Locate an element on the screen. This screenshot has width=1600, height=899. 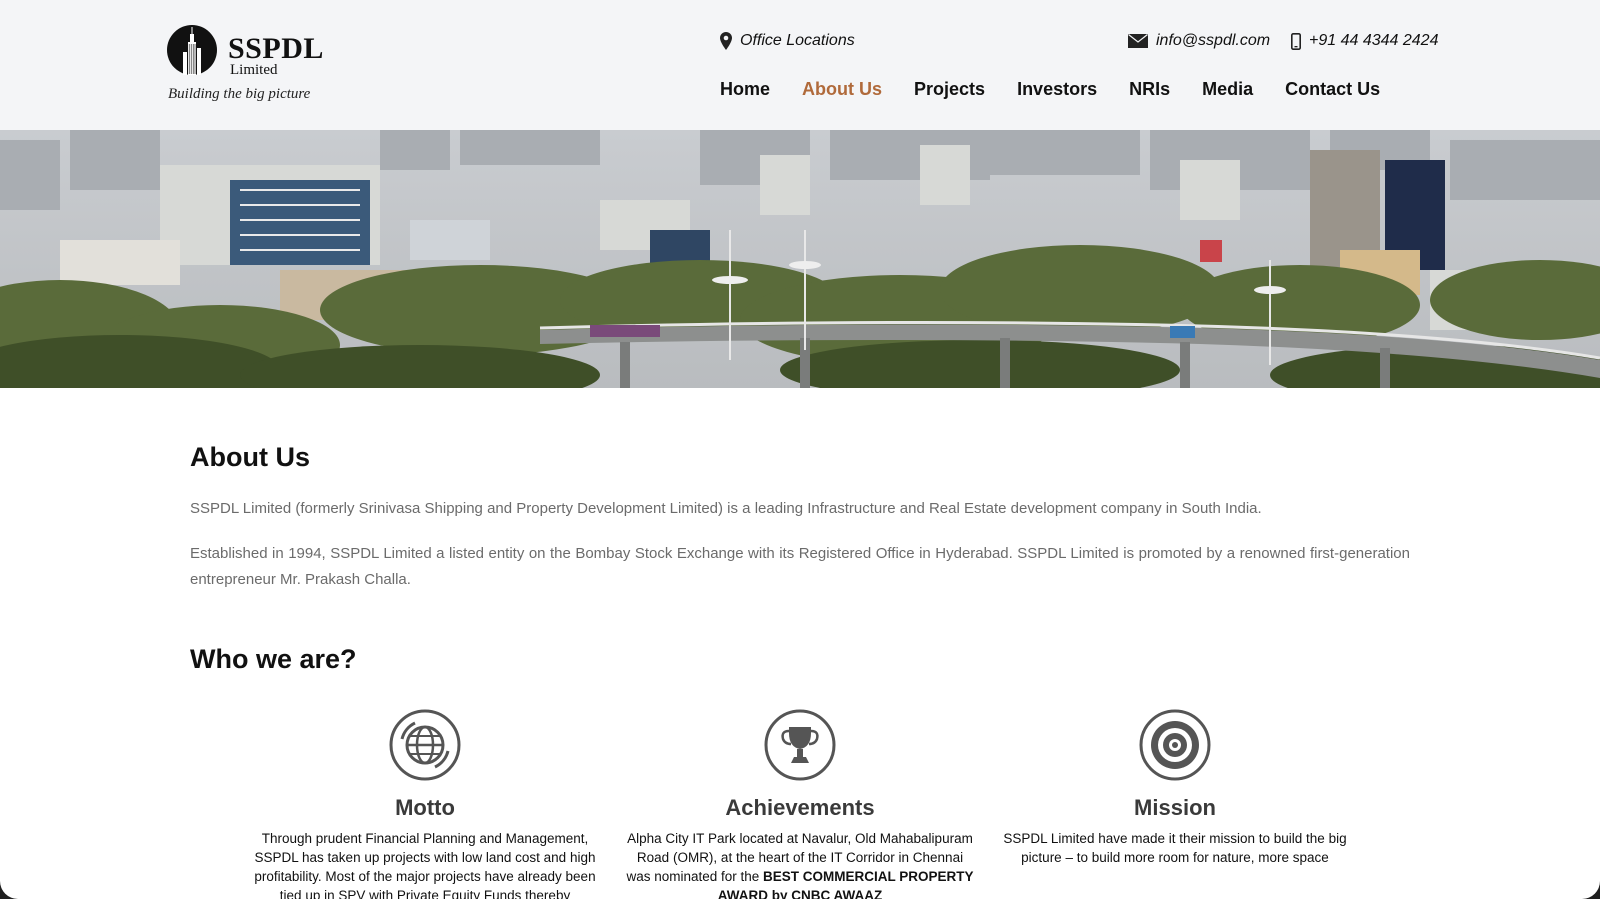
mobile-phone-icon is located at coordinates (1296, 41).